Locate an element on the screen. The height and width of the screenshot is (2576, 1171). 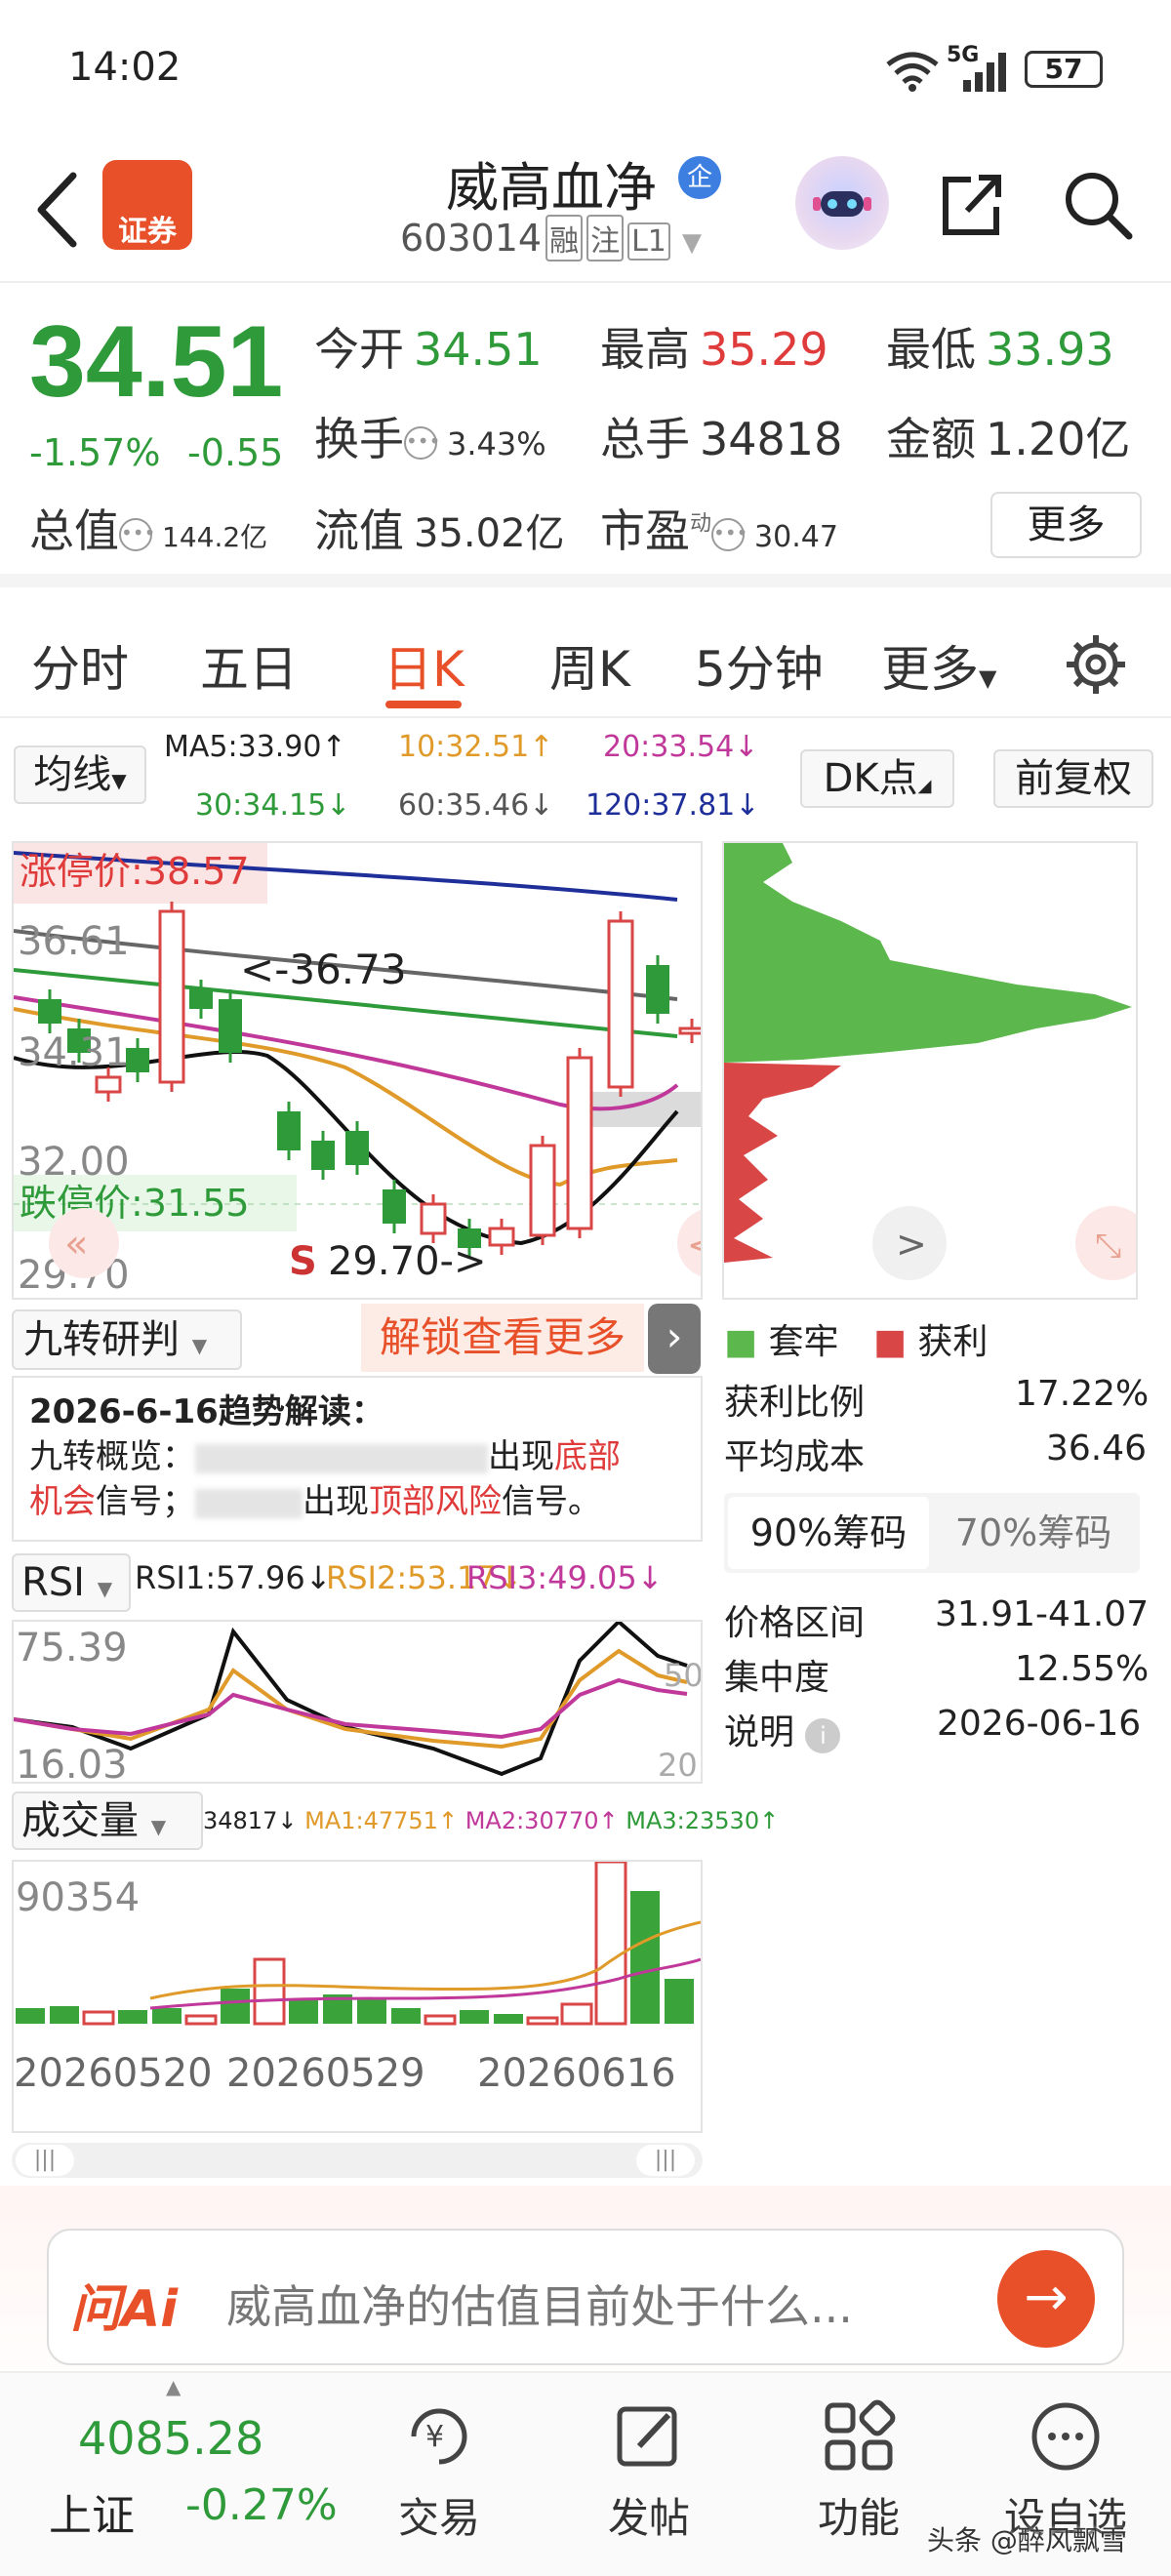
dk-point-select: DK点◢ is located at coordinates (877, 778).